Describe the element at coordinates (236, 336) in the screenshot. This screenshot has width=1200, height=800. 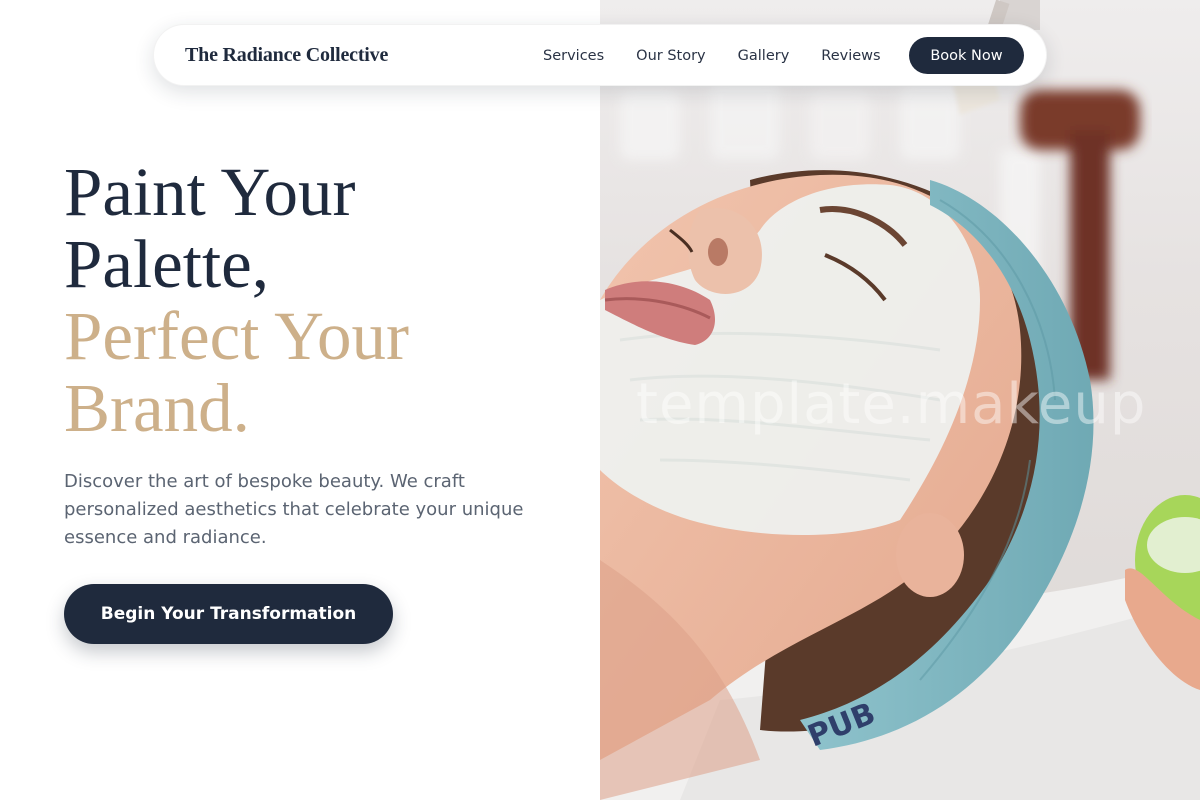
I see `headline-line-3: Perfect Your` at that location.